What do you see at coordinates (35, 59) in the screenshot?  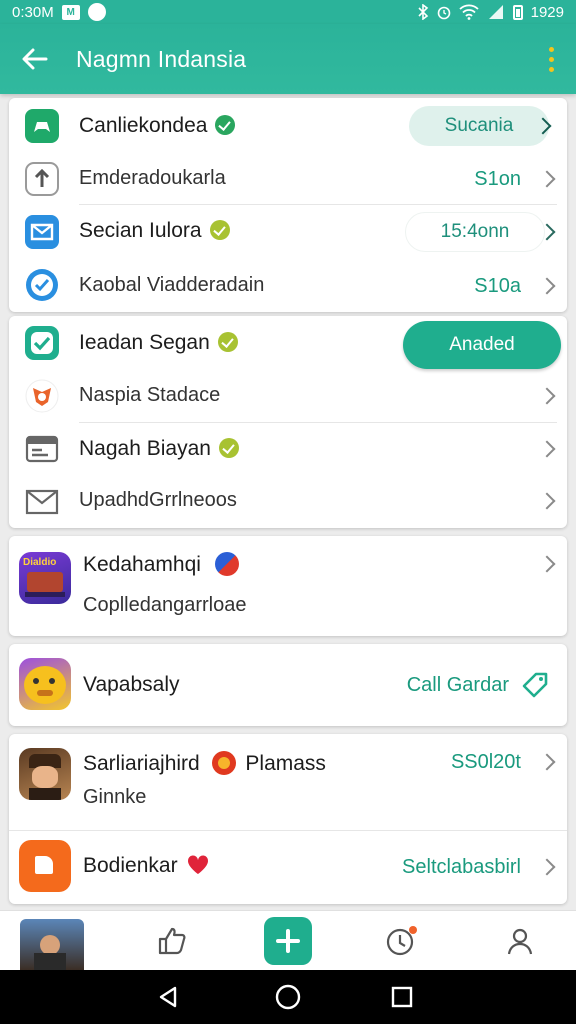 I see `back-button` at bounding box center [35, 59].